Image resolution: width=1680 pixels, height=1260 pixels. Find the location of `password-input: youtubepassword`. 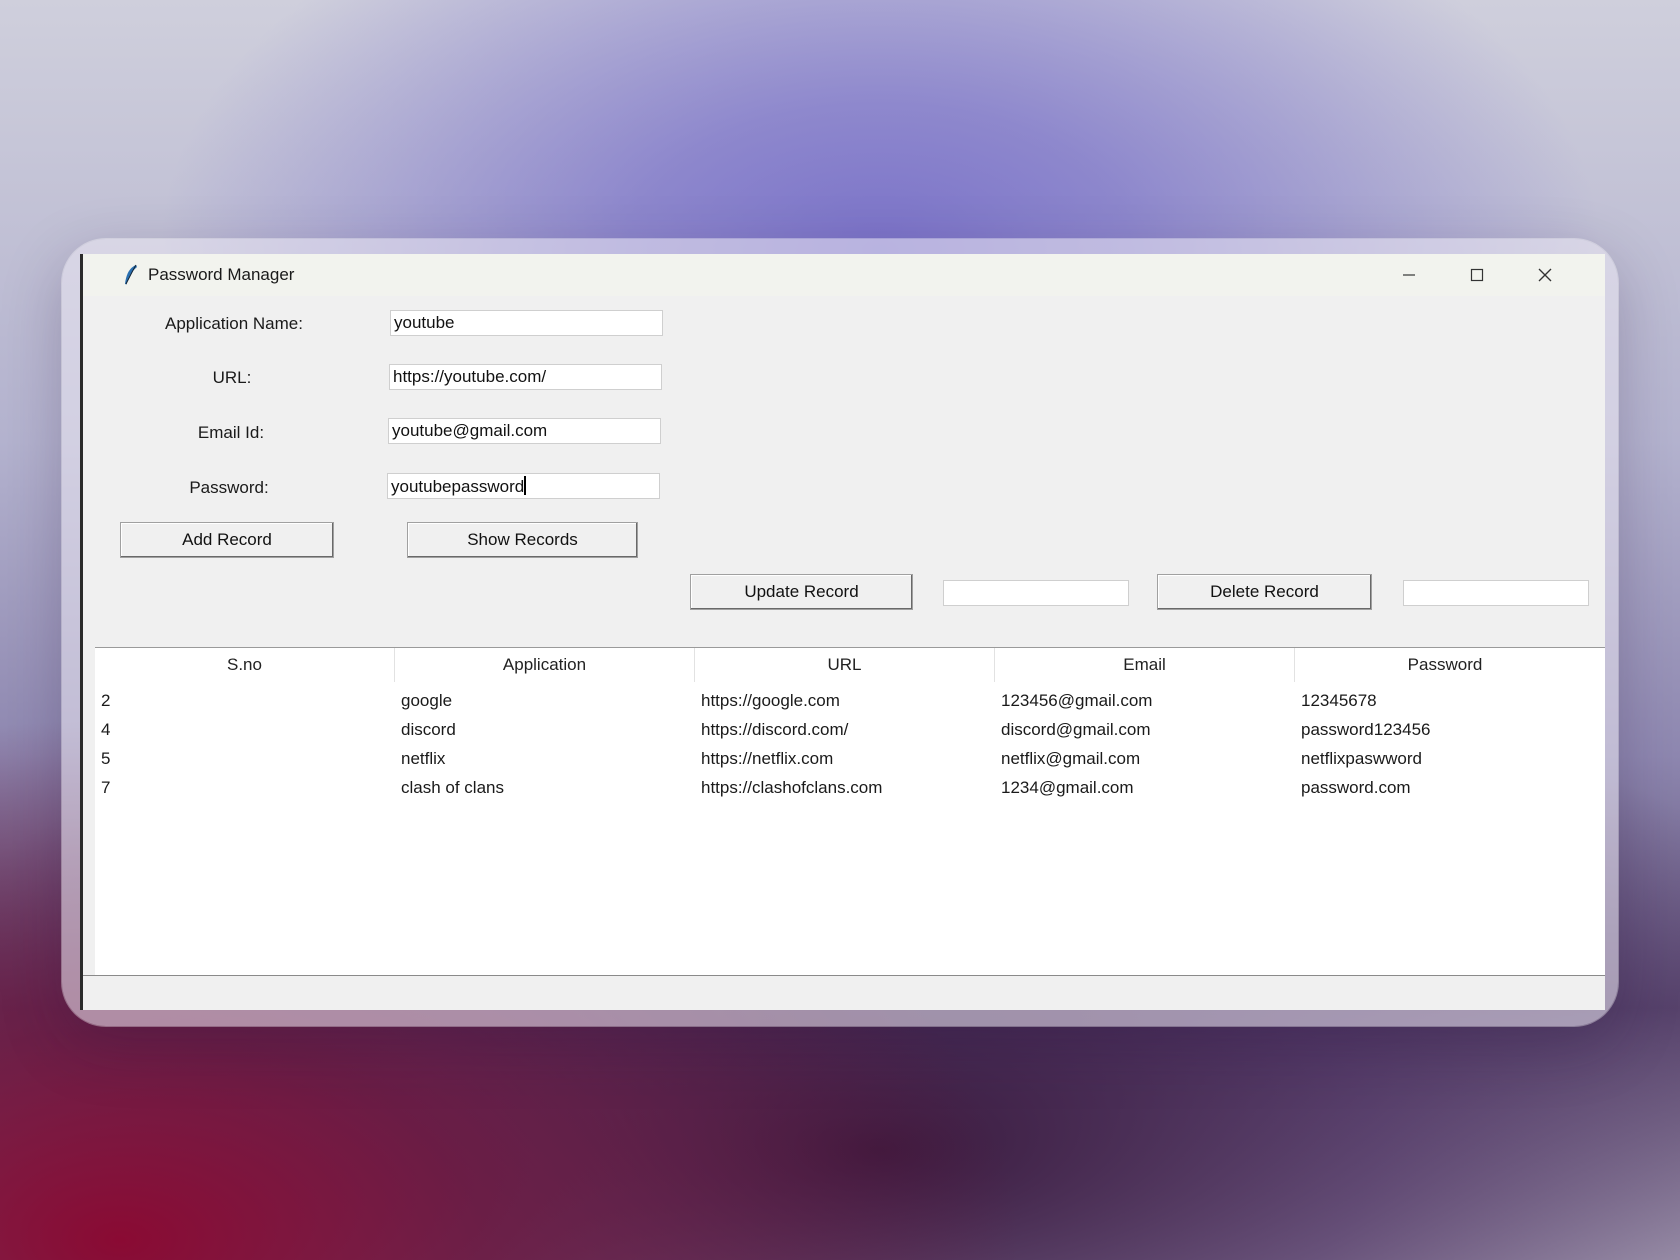

password-input: youtubepassword is located at coordinates (523, 486).